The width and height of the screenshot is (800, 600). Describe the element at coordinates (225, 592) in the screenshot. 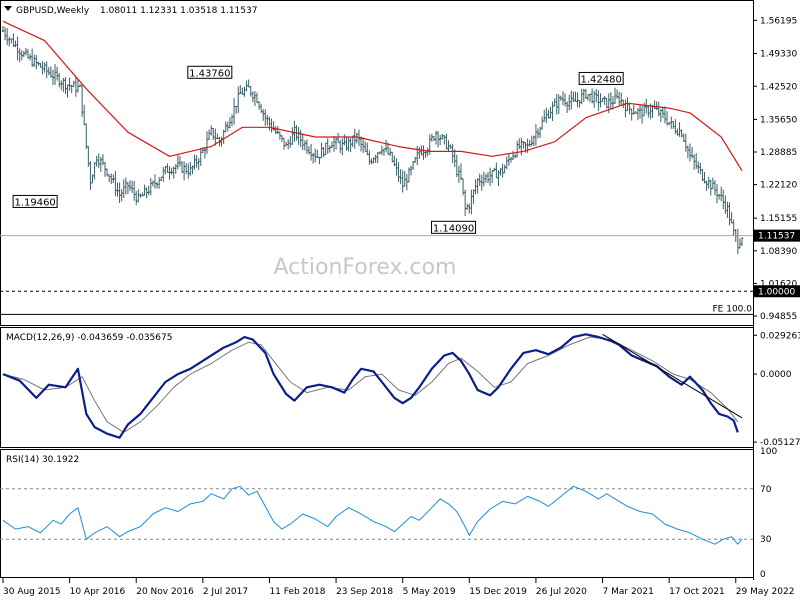

I see `x-tick-label: 2 Jul 2017` at that location.